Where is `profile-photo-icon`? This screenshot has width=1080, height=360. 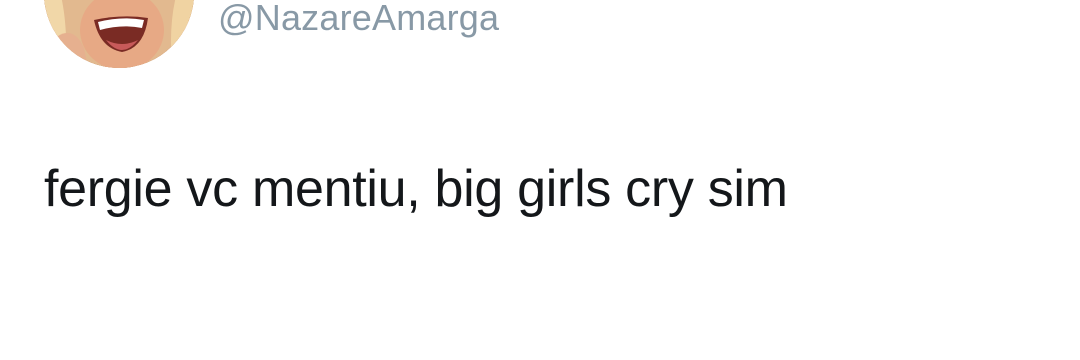
profile-photo-icon is located at coordinates (119, 34).